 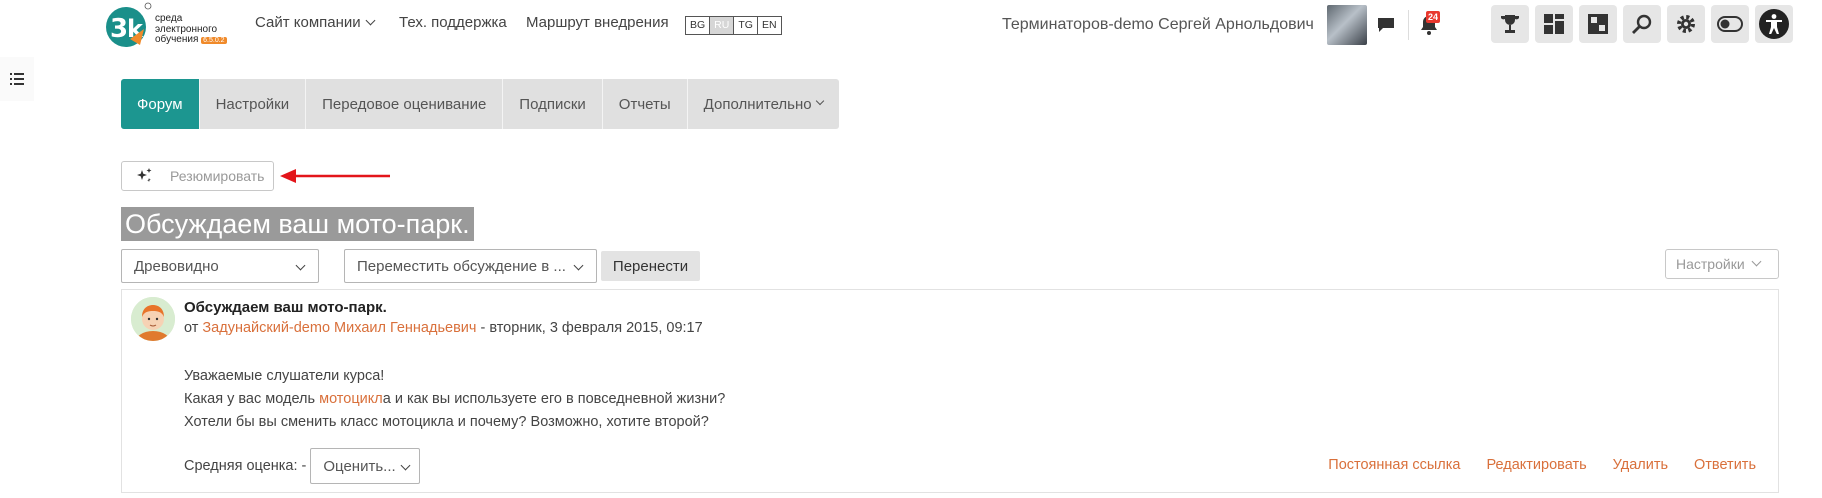 What do you see at coordinates (698, 25) in the screenshot?
I see `lang-bg: BG` at bounding box center [698, 25].